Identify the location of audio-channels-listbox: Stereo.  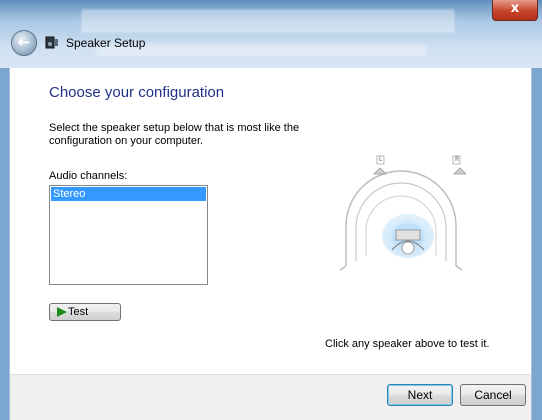
(128, 235).